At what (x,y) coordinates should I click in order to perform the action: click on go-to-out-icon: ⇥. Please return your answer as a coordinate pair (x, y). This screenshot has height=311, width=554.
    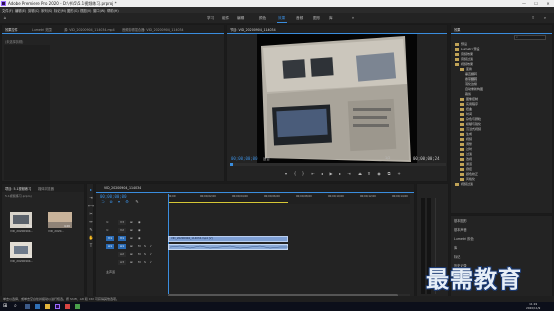
    Looking at the image, I should click on (349, 174).